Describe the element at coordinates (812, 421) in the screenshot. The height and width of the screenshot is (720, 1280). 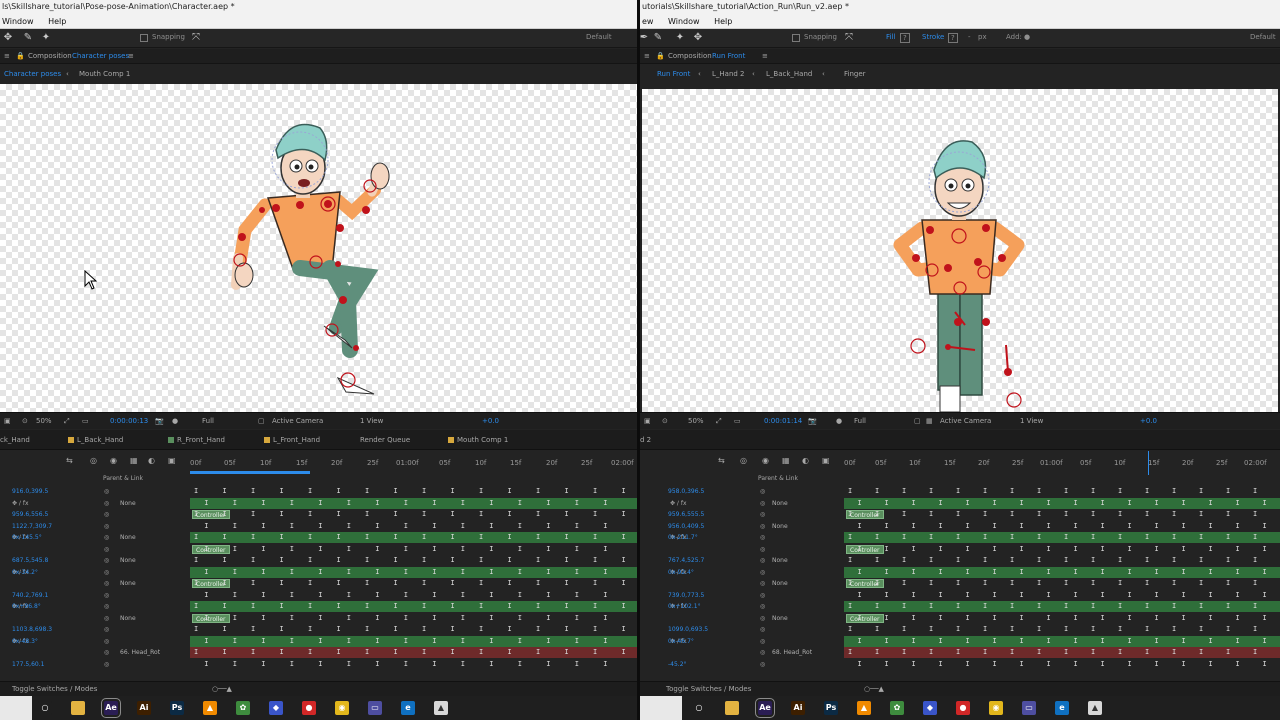
I see `snapshot-icon: 📷` at that location.